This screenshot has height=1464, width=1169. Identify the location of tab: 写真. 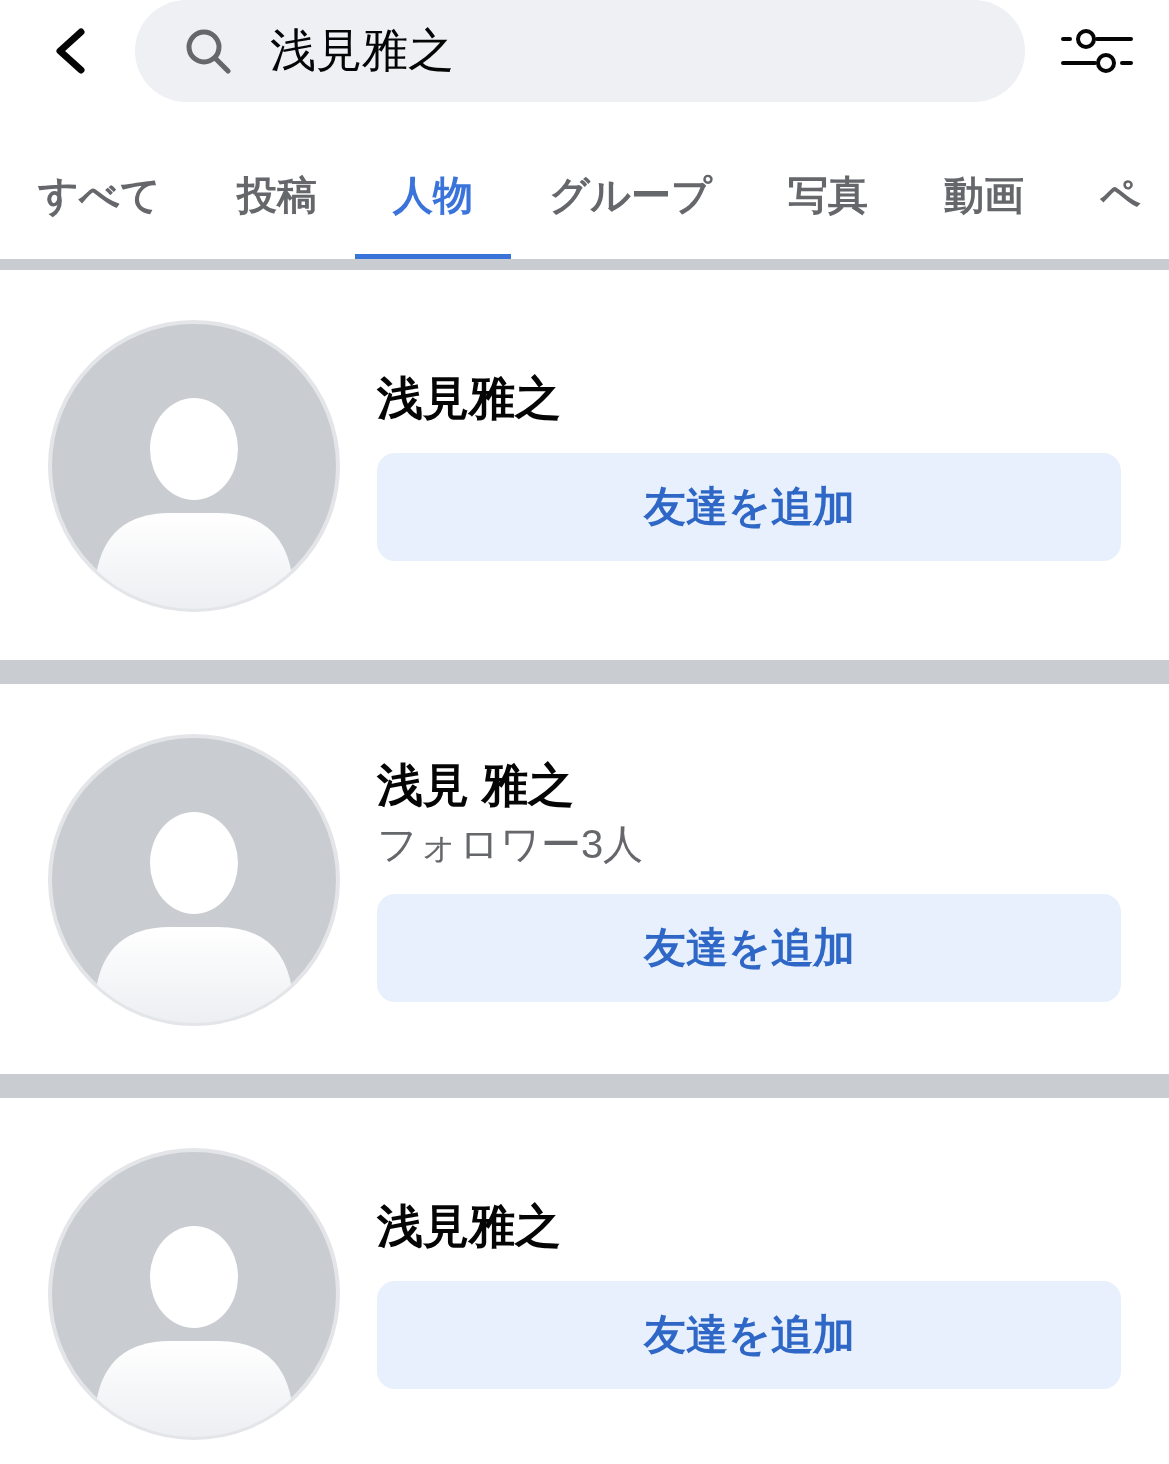
(828, 180).